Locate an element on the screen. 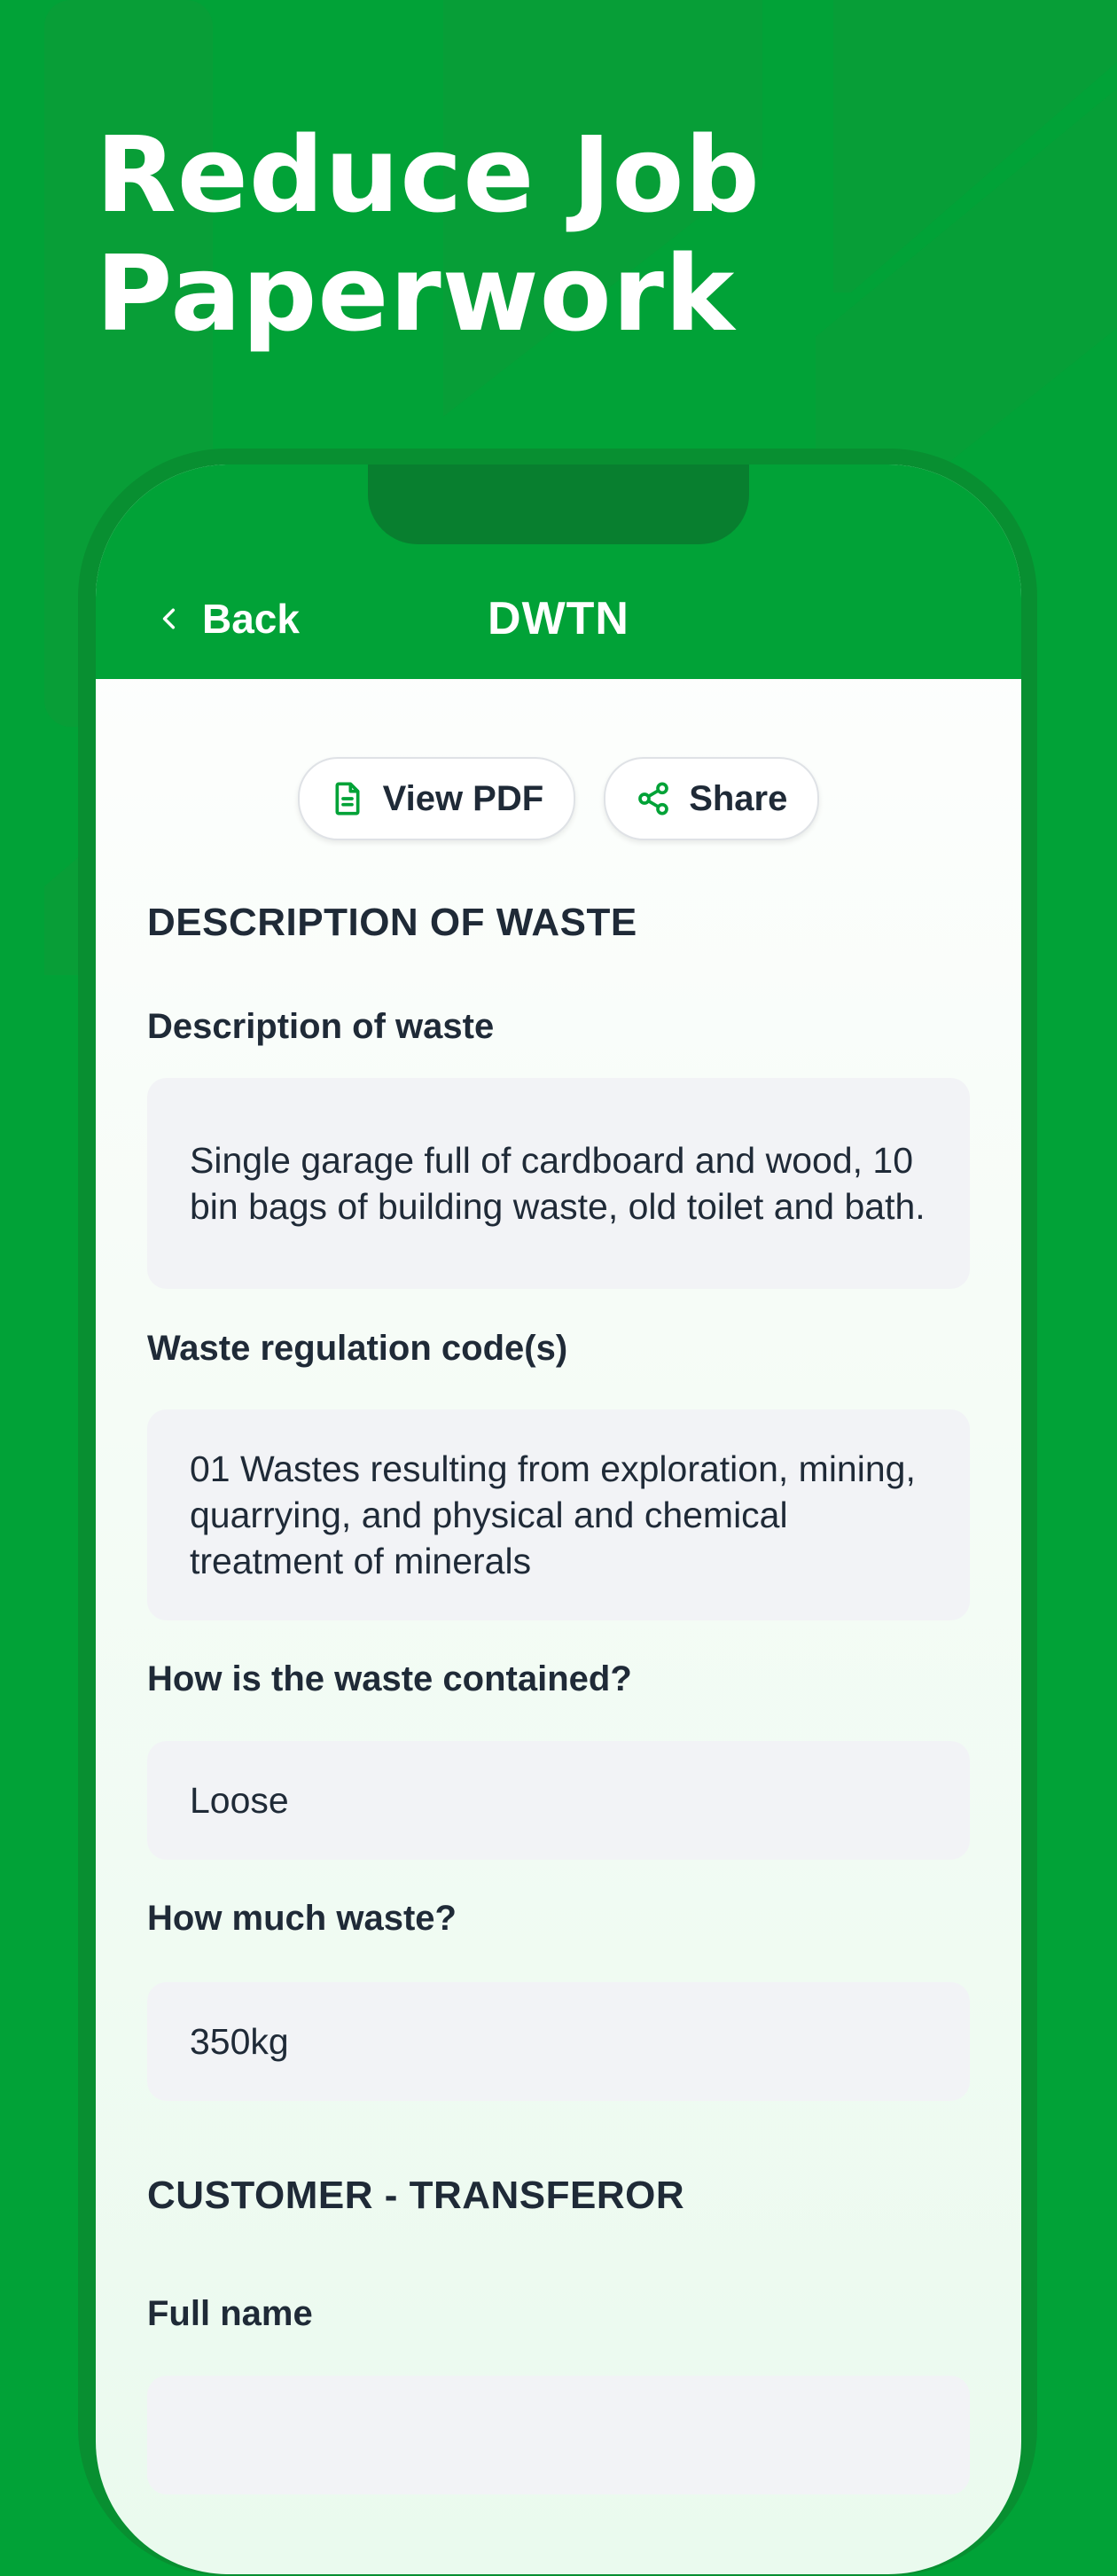  share-button: Share is located at coordinates (712, 798).